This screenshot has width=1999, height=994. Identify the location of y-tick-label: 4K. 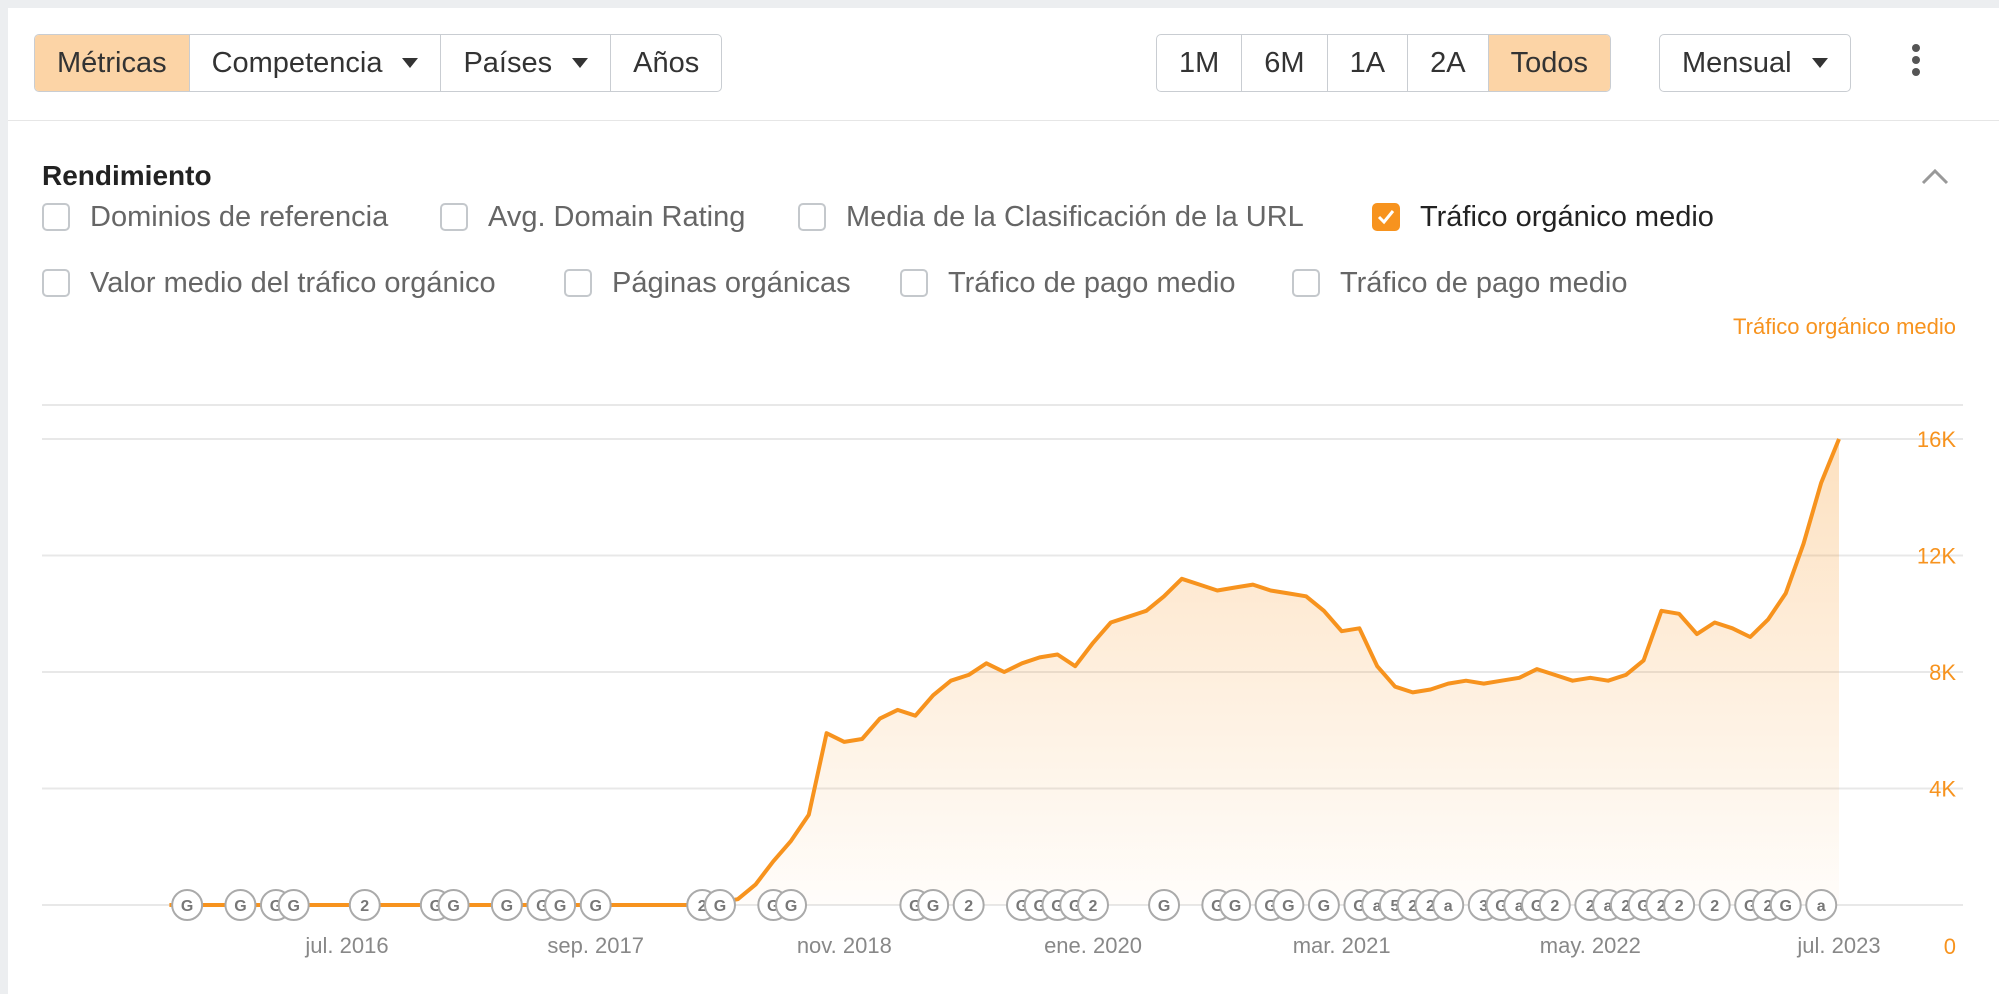
(1942, 789).